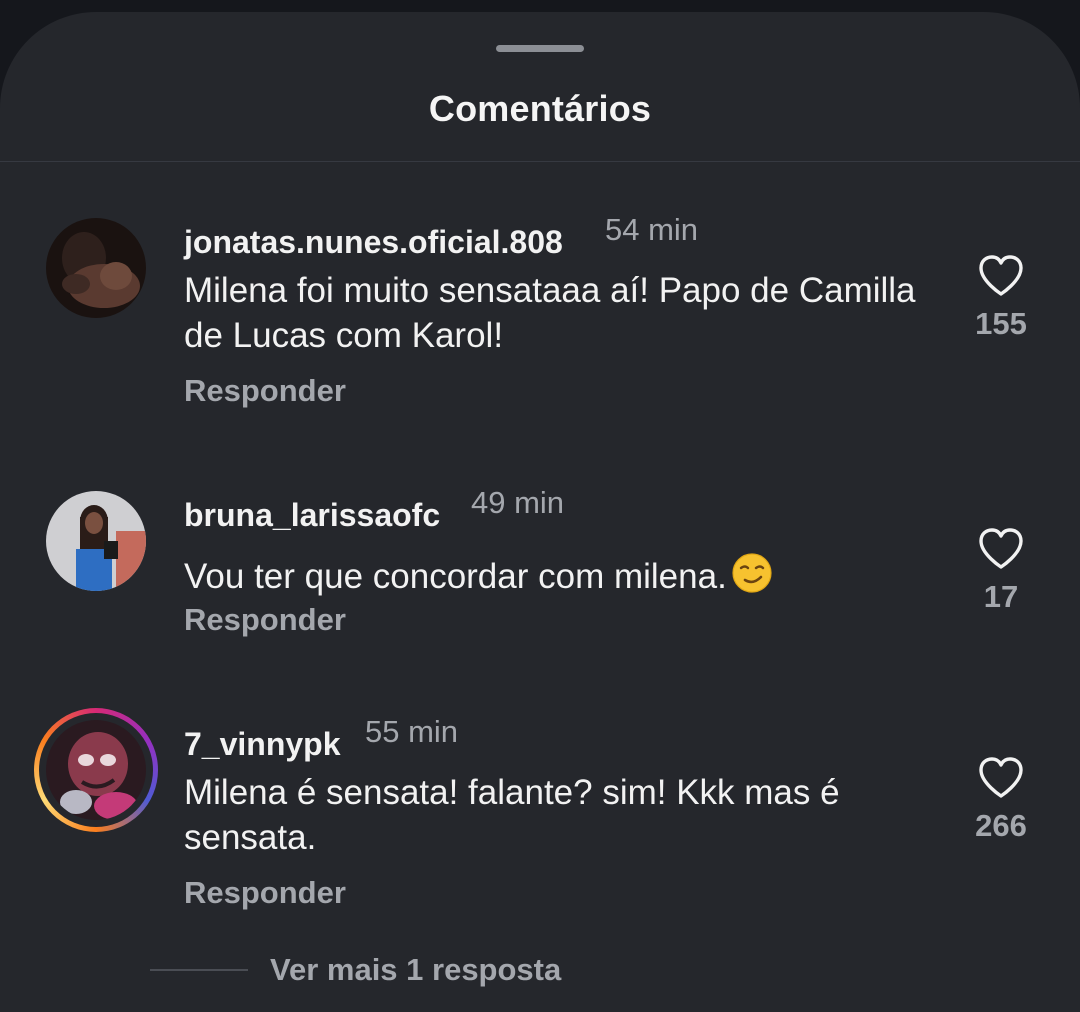  I want to click on view-more-replies-button: Ver mais 1 resposta, so click(415, 970).